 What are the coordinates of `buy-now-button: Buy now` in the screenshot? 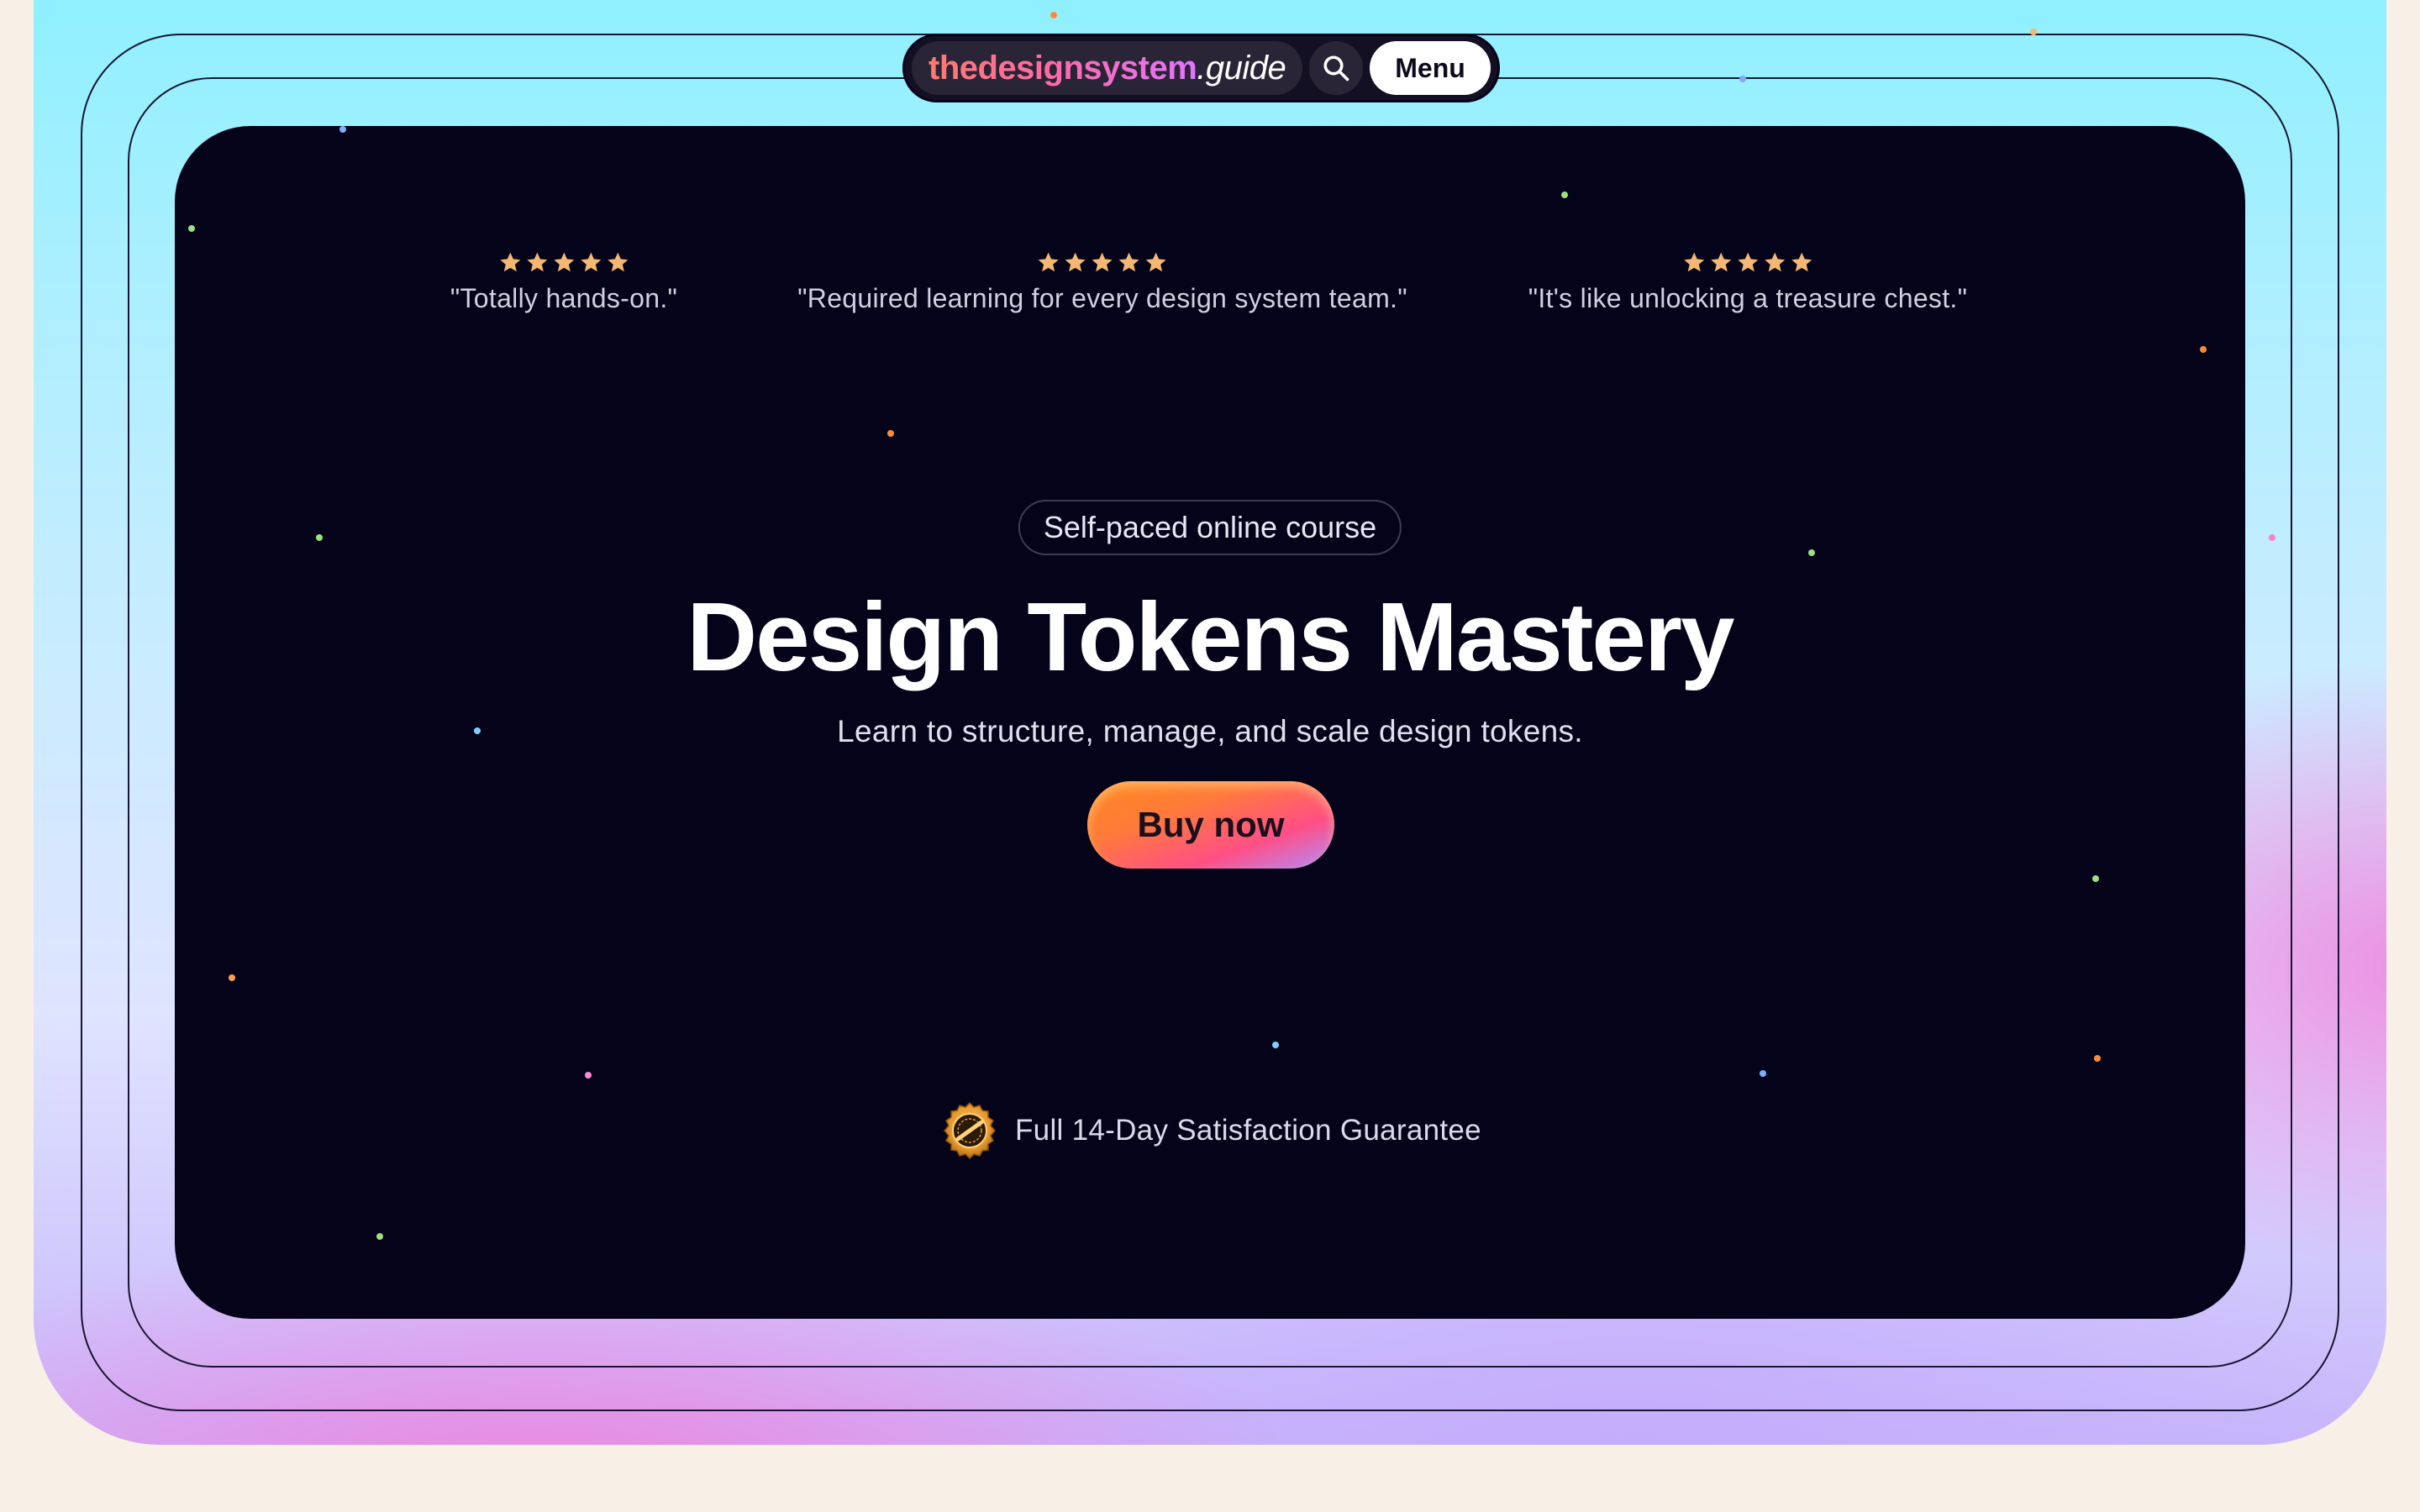 It's located at (1210, 825).